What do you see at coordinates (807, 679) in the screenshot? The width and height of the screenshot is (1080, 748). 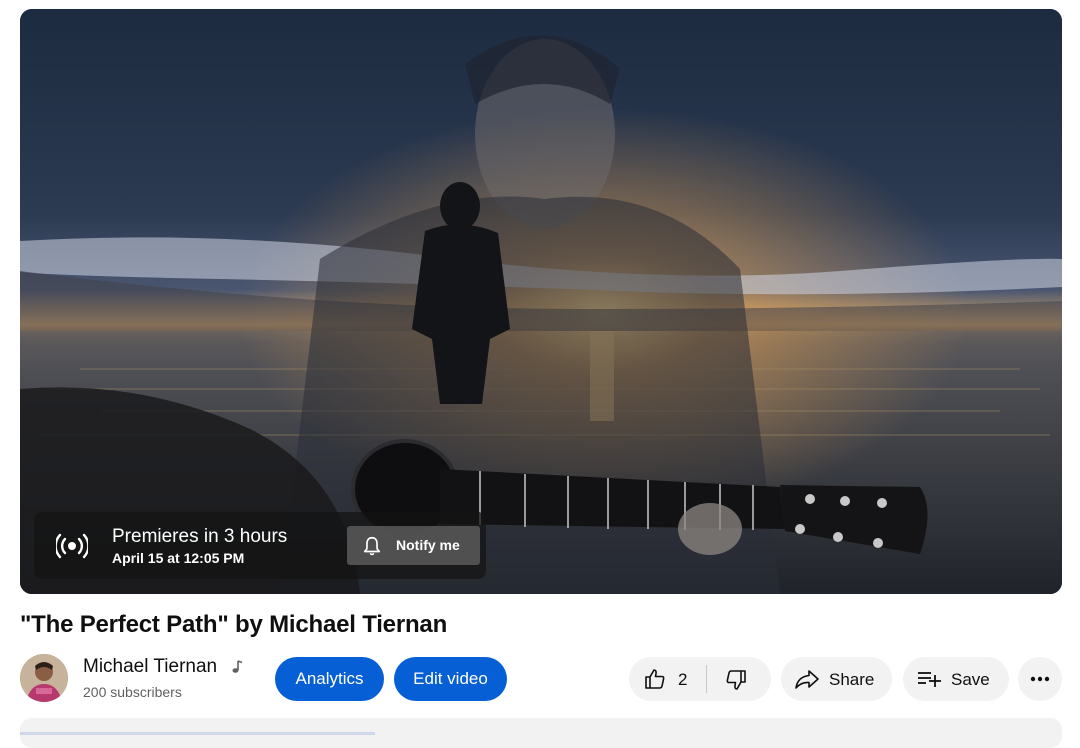 I see `share-arrow-icon` at bounding box center [807, 679].